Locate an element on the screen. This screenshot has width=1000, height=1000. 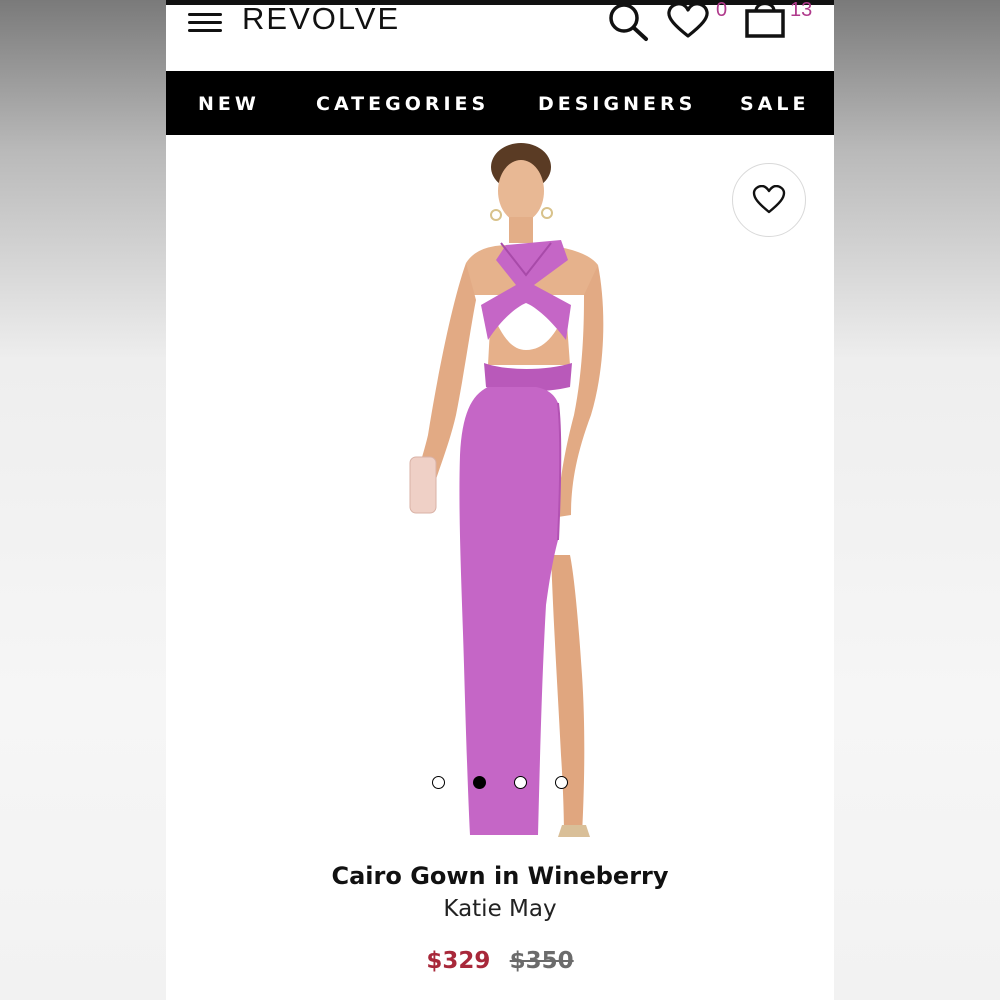
carousel-indicator is located at coordinates (501, 784).